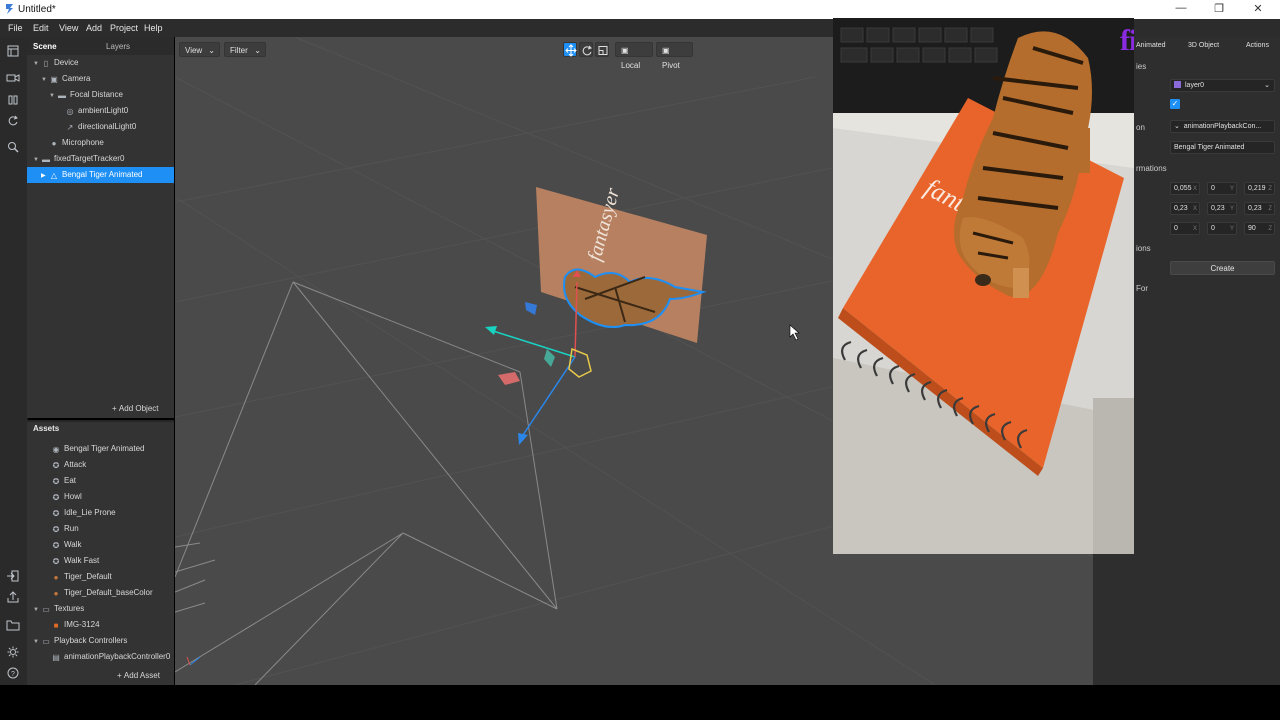 This screenshot has height=720, width=1280. Describe the element at coordinates (13, 78) in the screenshot. I see `video-icon` at that location.